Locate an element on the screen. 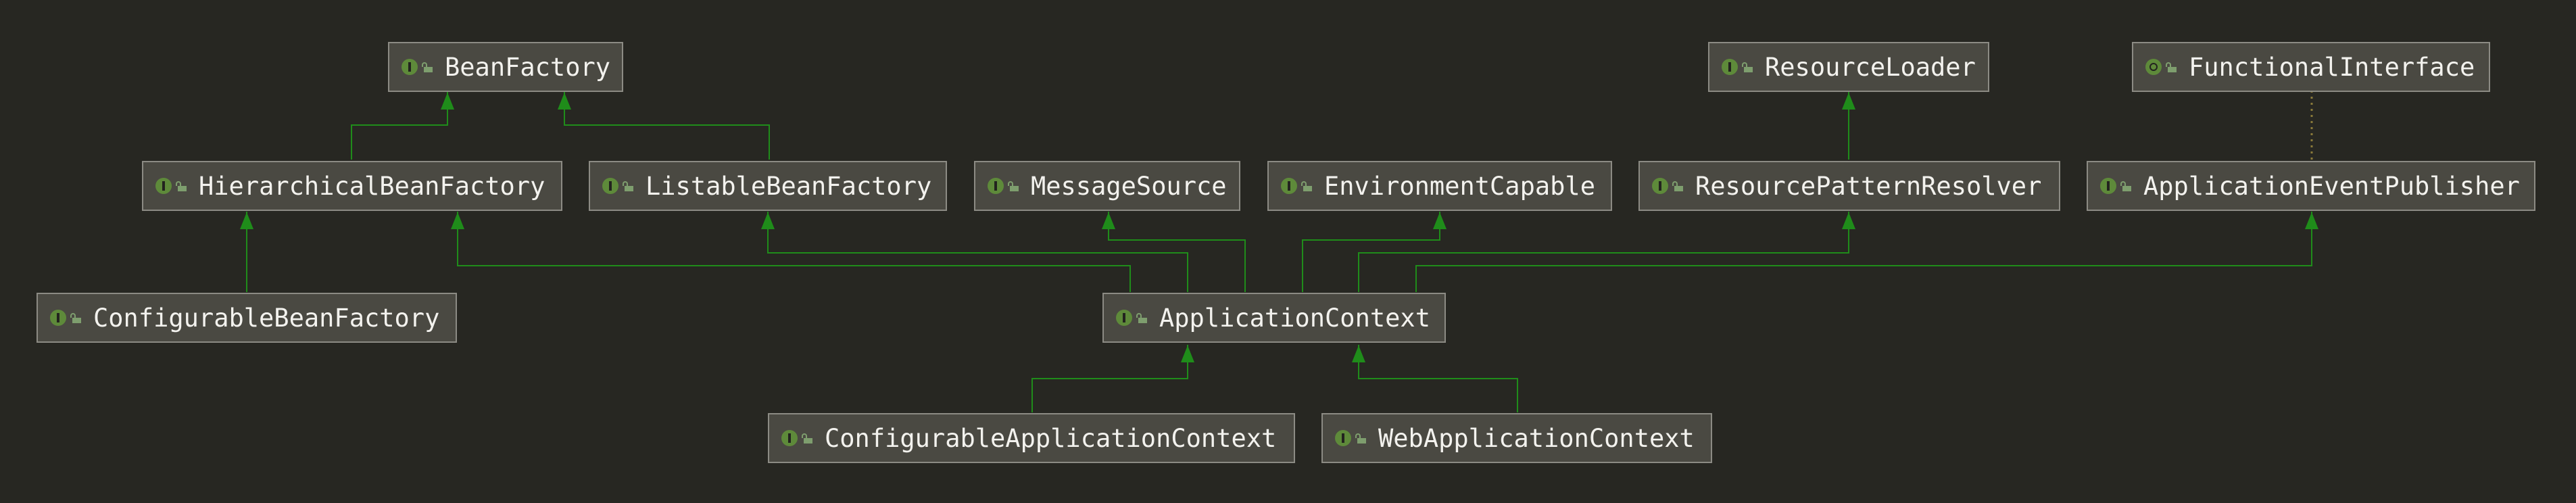  node-label: ResourcePatternResolver is located at coordinates (1868, 186).